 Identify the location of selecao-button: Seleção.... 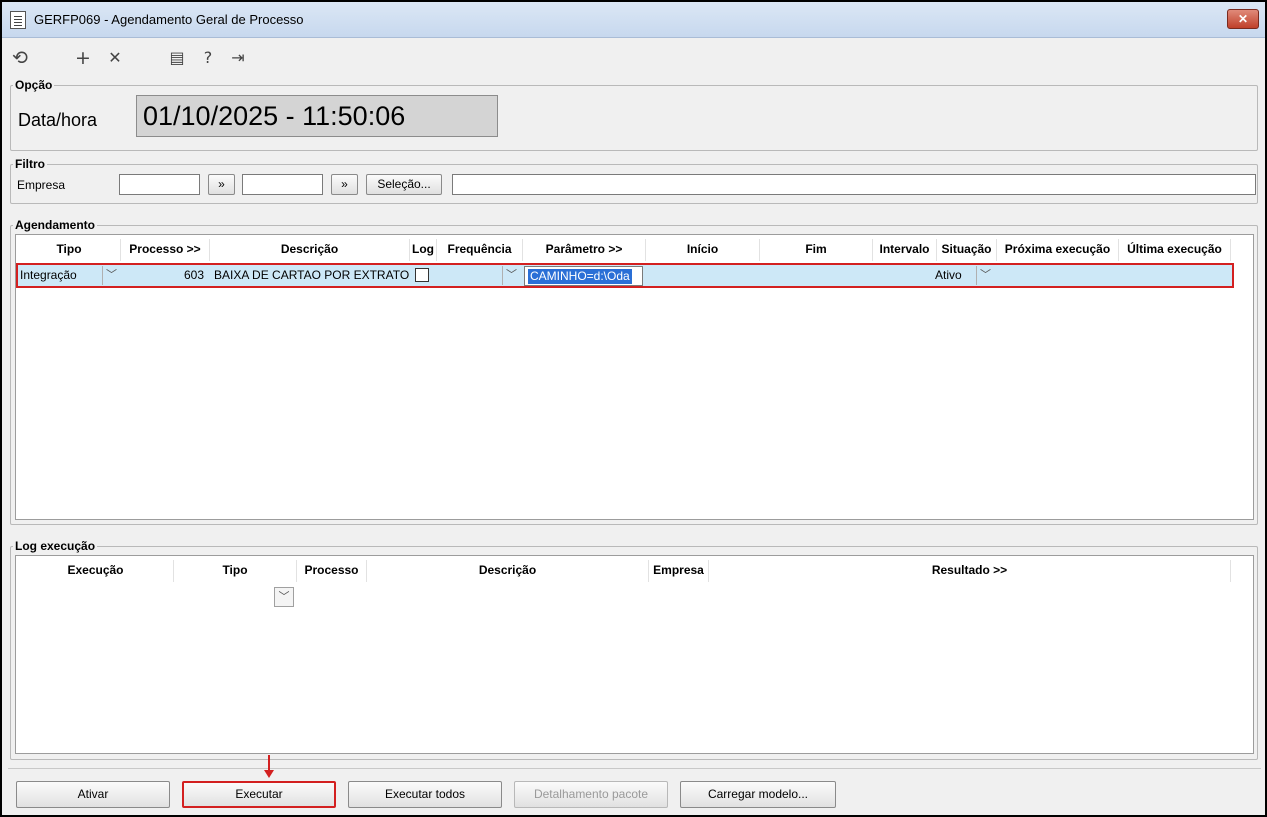
(404, 184).